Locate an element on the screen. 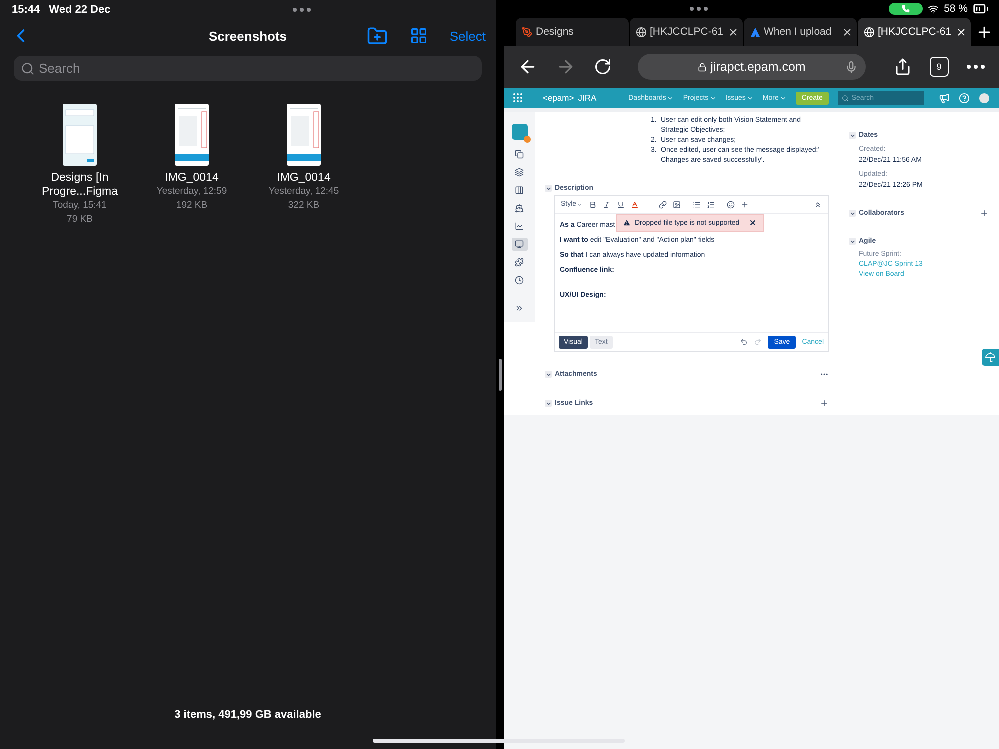  columns-icon is located at coordinates (519, 190).